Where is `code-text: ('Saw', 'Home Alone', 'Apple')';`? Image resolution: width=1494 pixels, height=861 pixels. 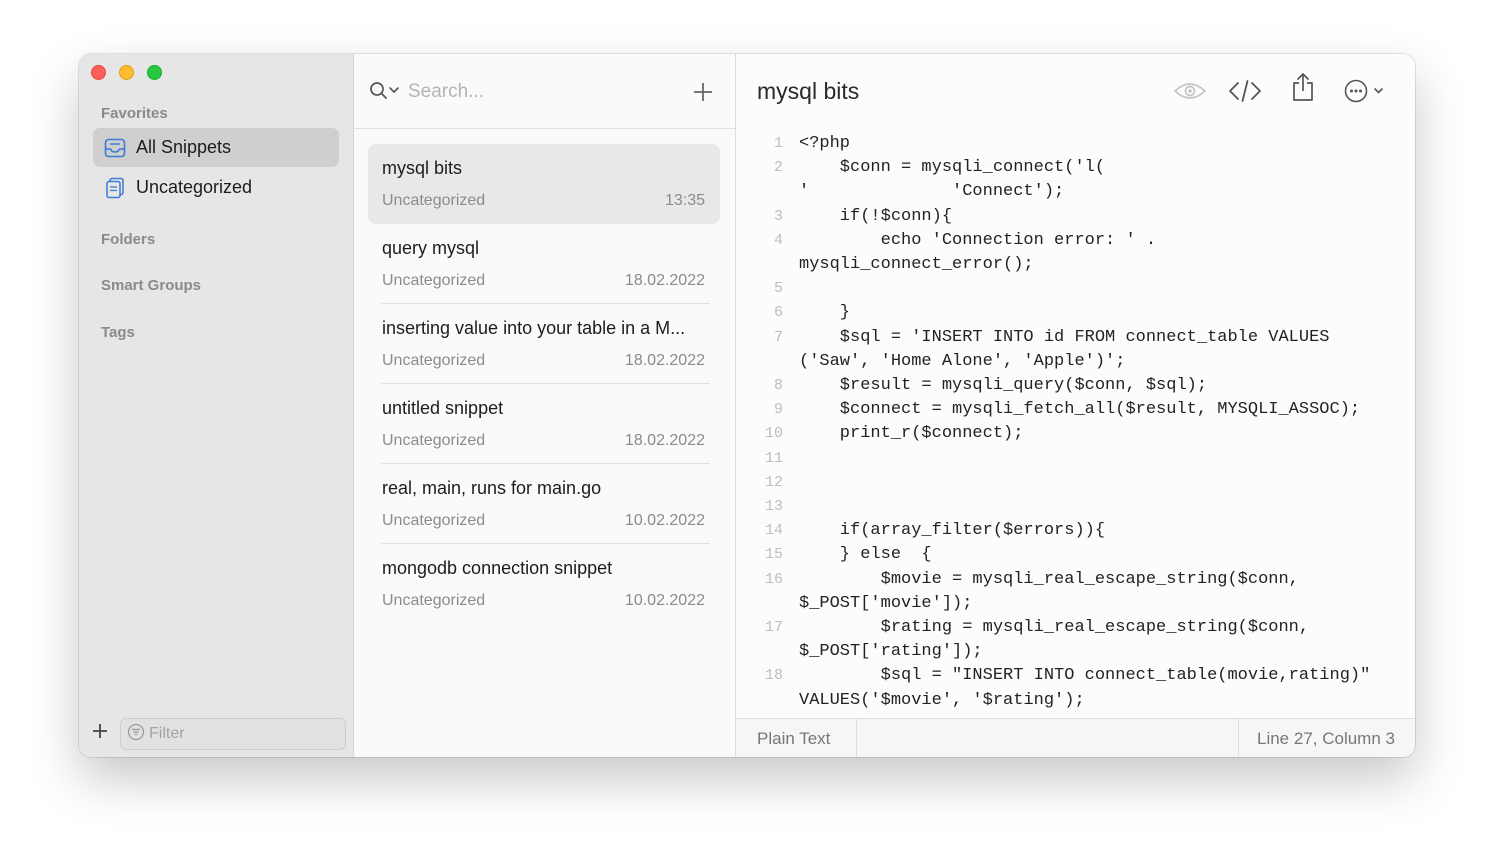
code-text: ('Saw', 'Home Alone', 'Apple')'; is located at coordinates (962, 361).